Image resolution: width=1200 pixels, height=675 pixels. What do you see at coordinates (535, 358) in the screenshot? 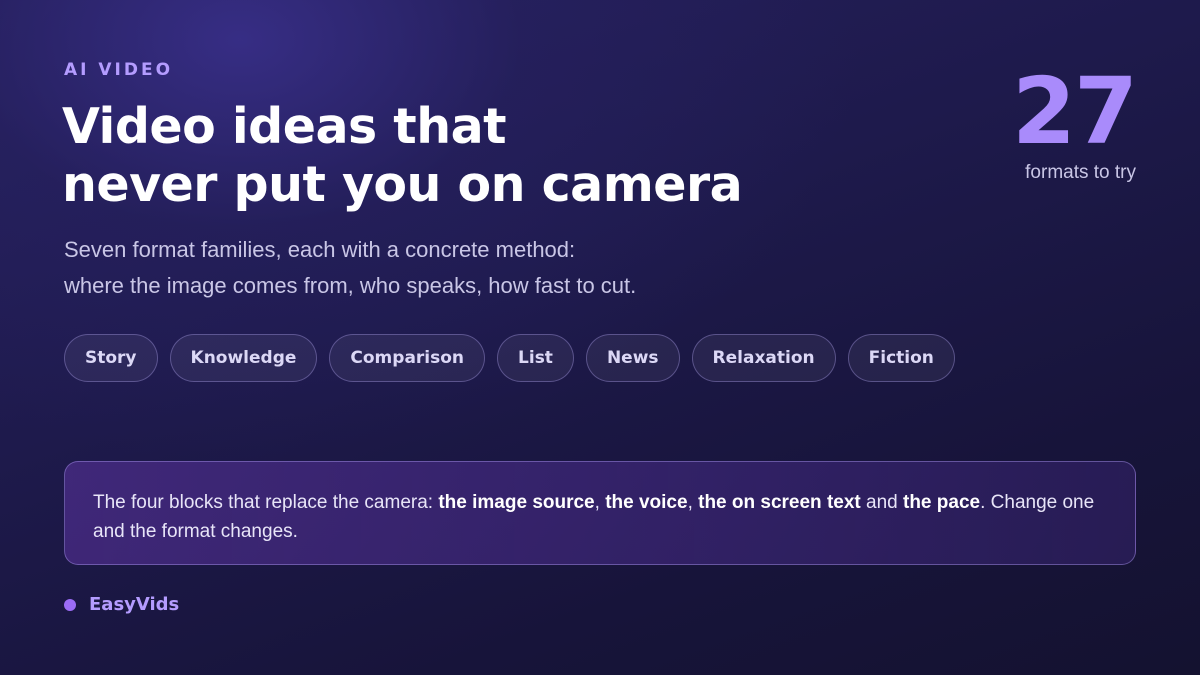
I see `chip-list: List` at bounding box center [535, 358].